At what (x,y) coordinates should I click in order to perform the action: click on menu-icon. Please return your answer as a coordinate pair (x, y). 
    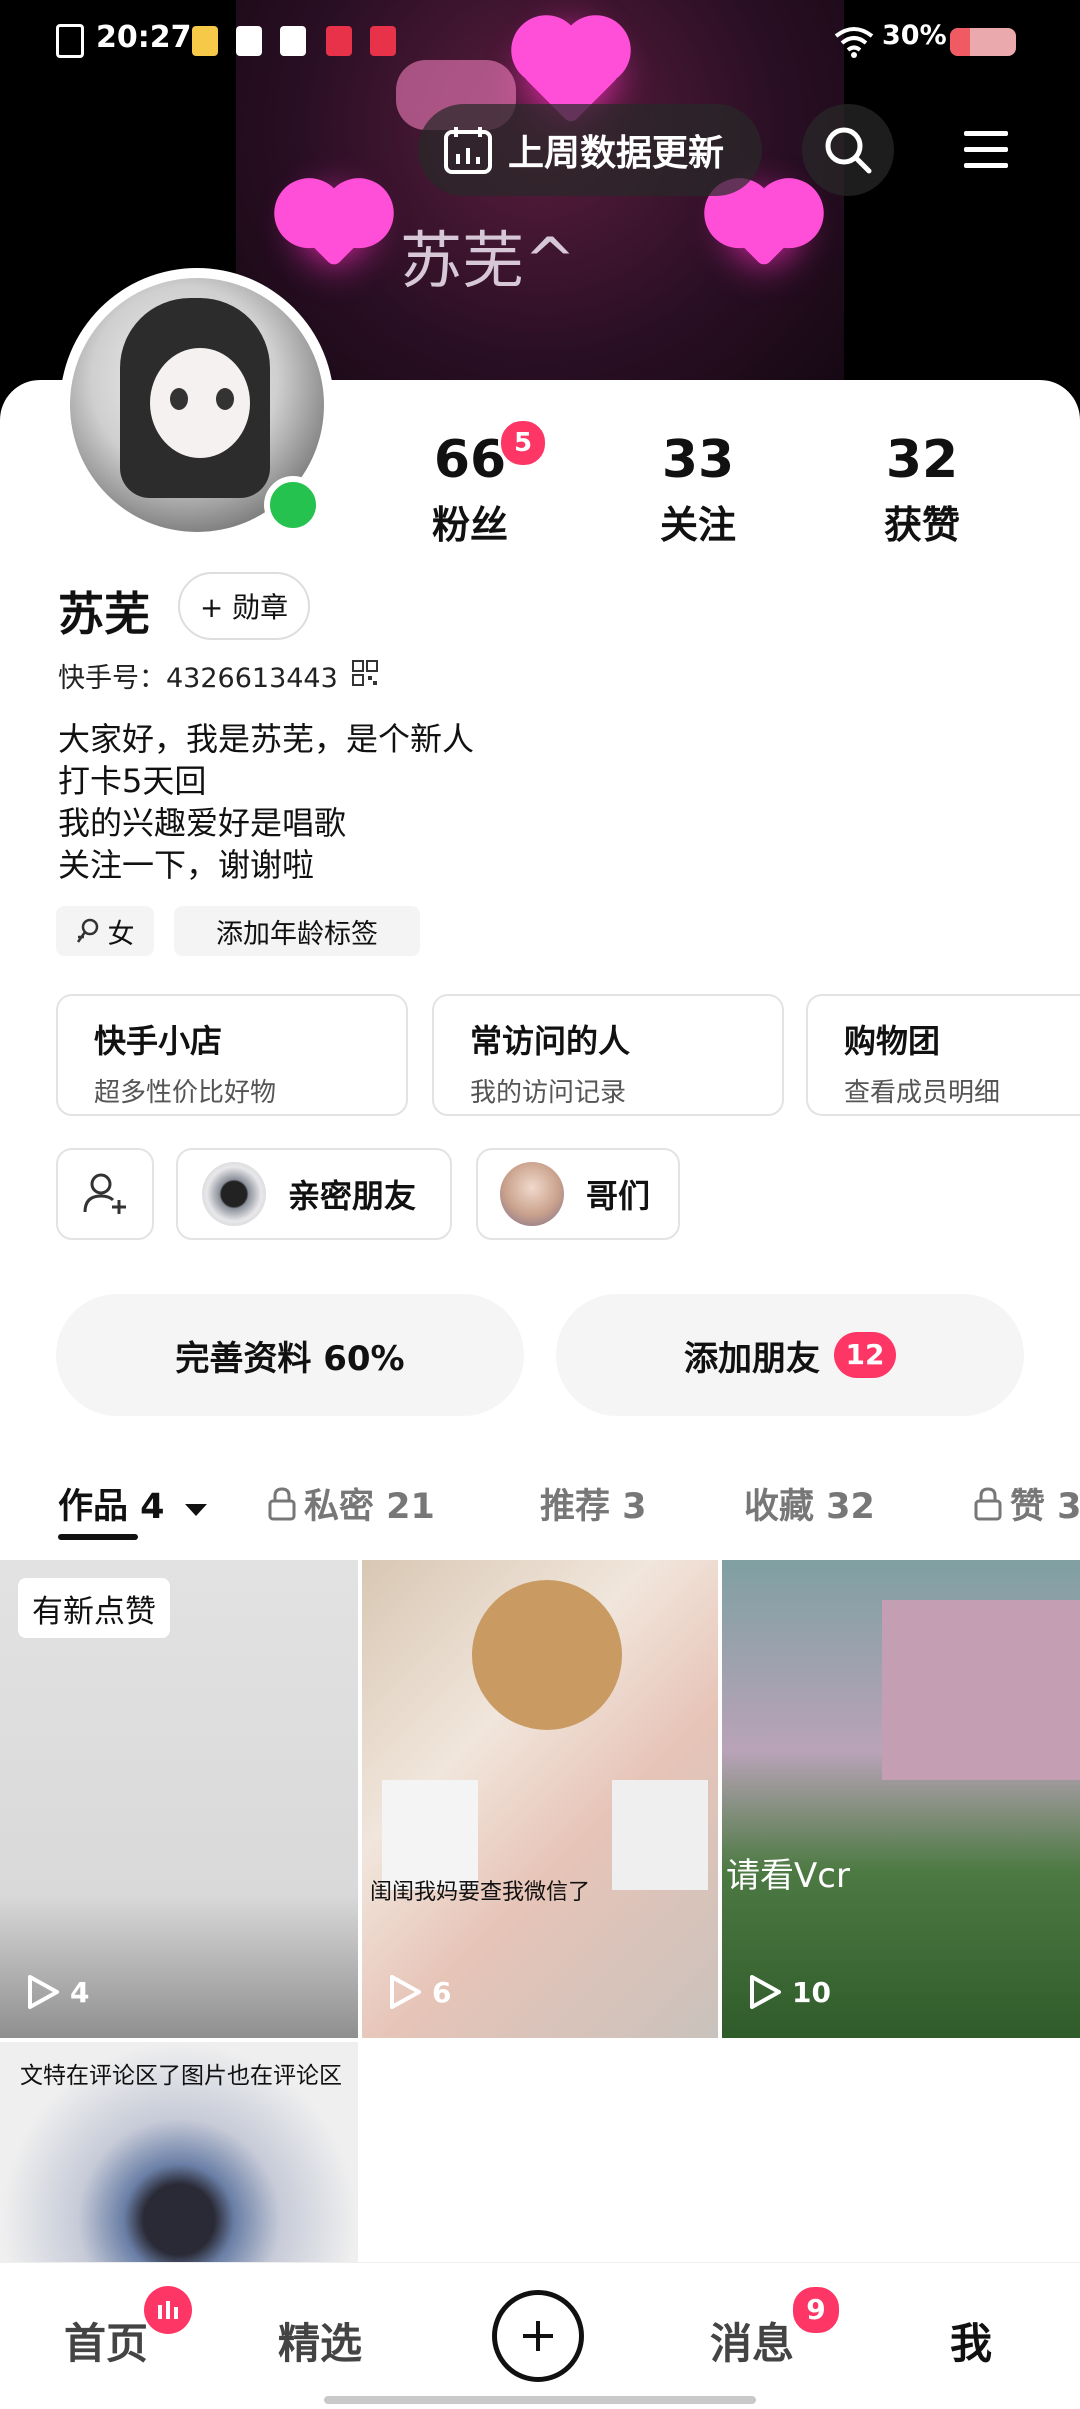
    Looking at the image, I should click on (986, 149).